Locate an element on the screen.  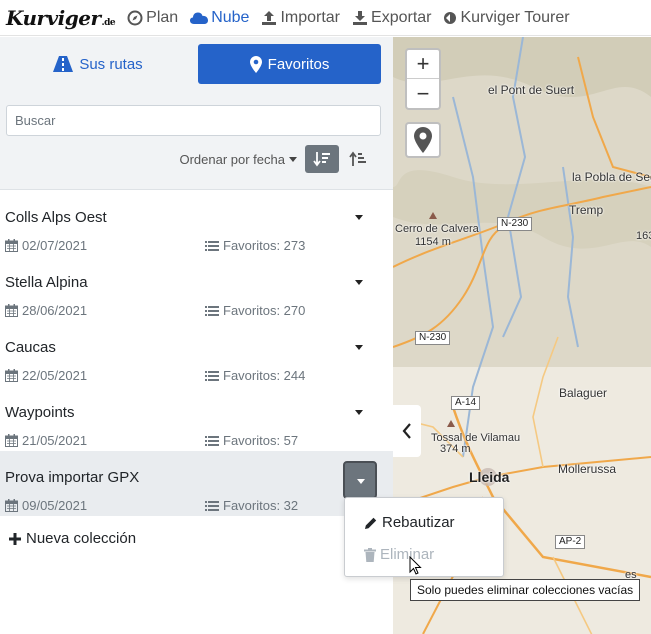
road-icon is located at coordinates (63, 64).